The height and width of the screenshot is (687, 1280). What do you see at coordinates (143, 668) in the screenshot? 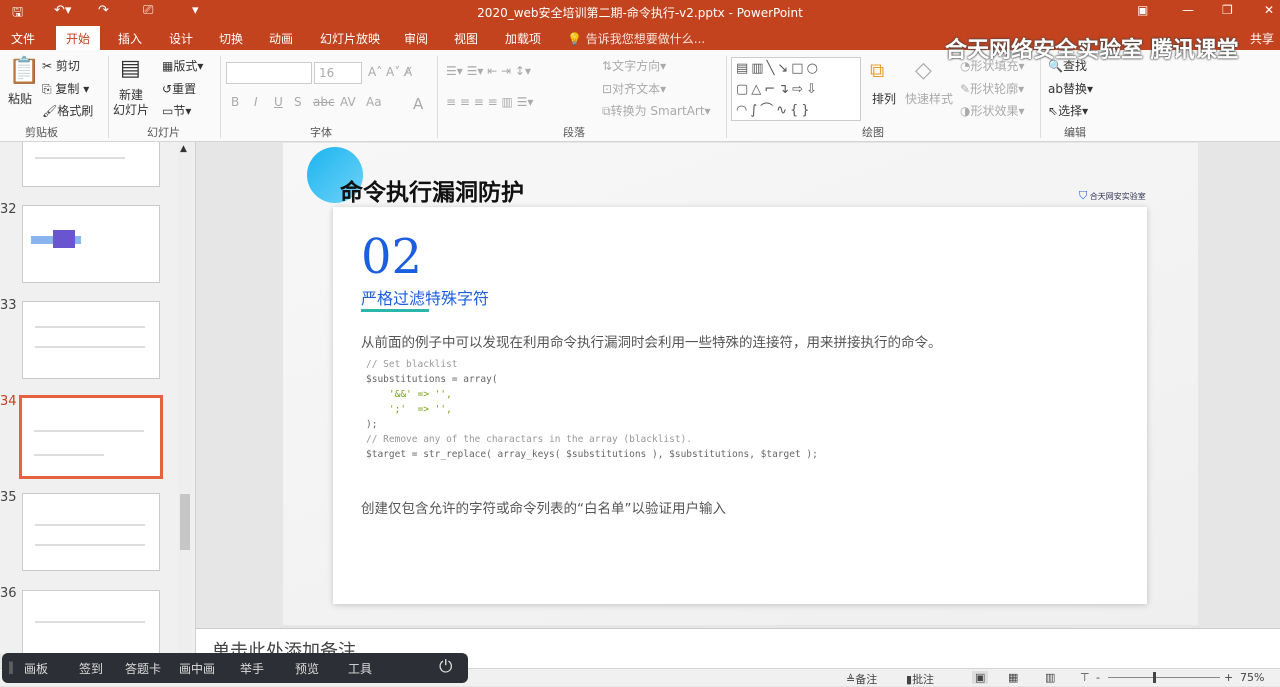
I see `answer-card-button: 答题卡` at bounding box center [143, 668].